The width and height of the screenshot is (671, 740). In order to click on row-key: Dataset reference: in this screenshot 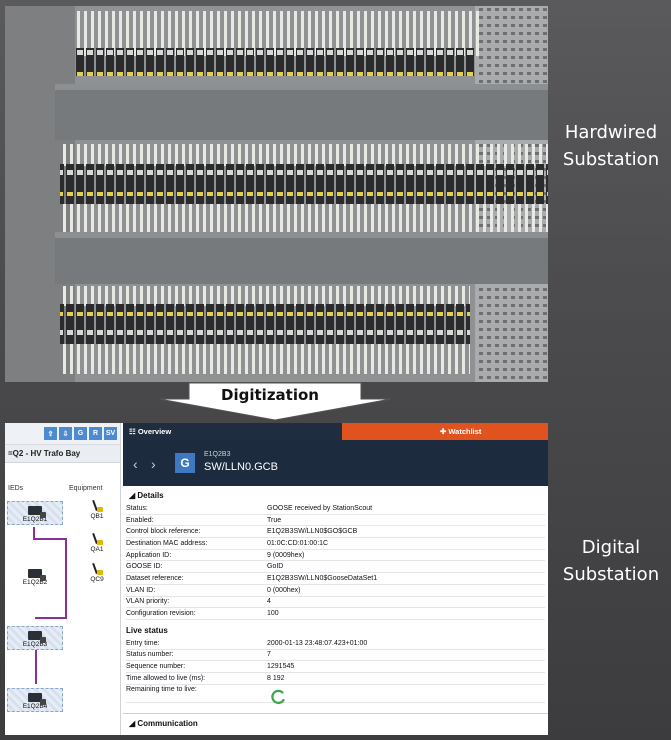, I will do `click(155, 578)`.